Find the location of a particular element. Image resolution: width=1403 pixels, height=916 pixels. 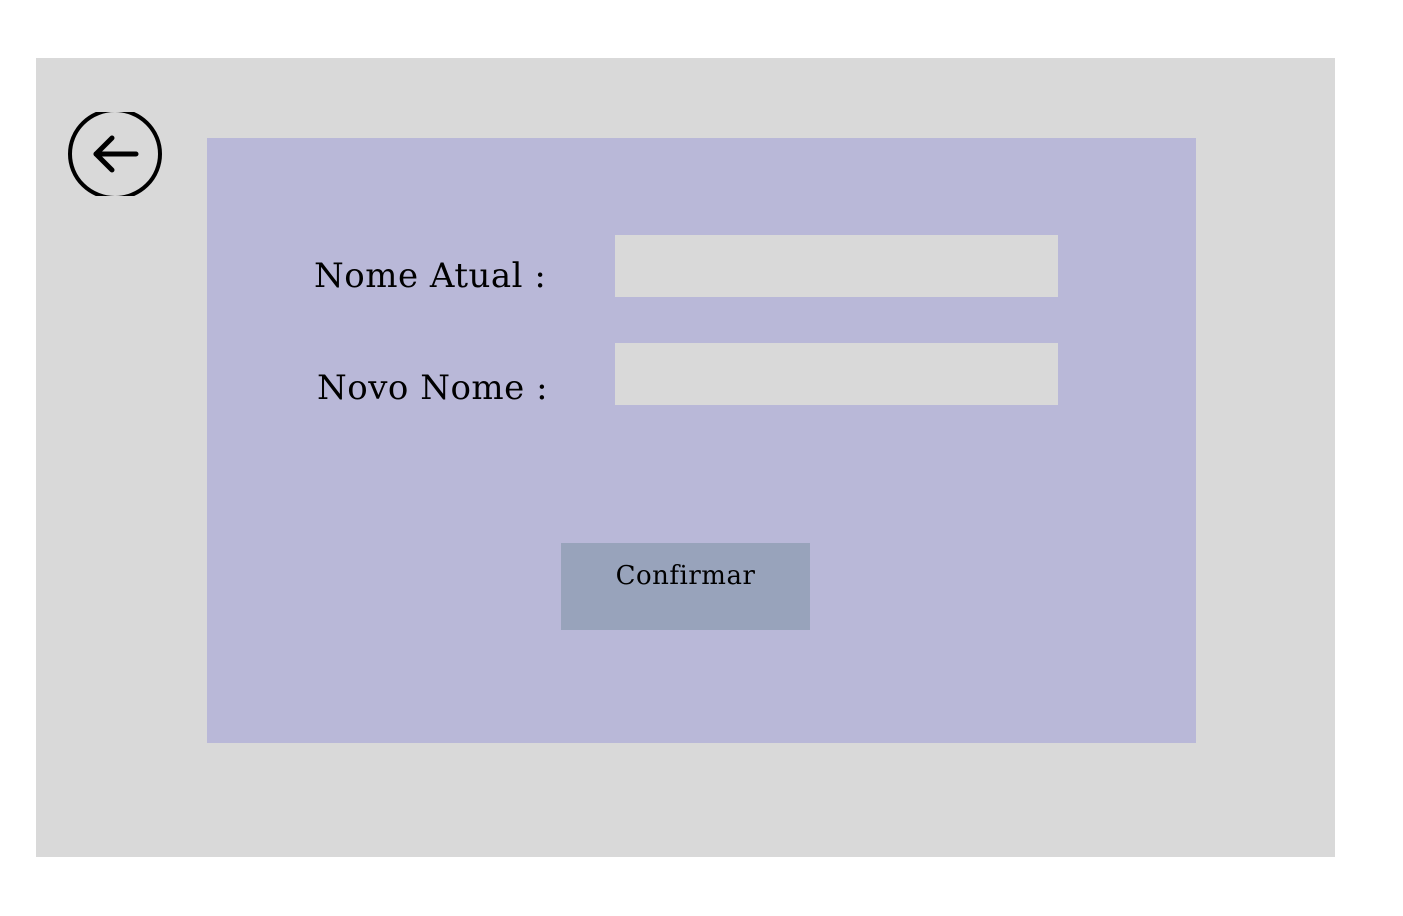

confirm-button: Confirmar is located at coordinates (685, 586).